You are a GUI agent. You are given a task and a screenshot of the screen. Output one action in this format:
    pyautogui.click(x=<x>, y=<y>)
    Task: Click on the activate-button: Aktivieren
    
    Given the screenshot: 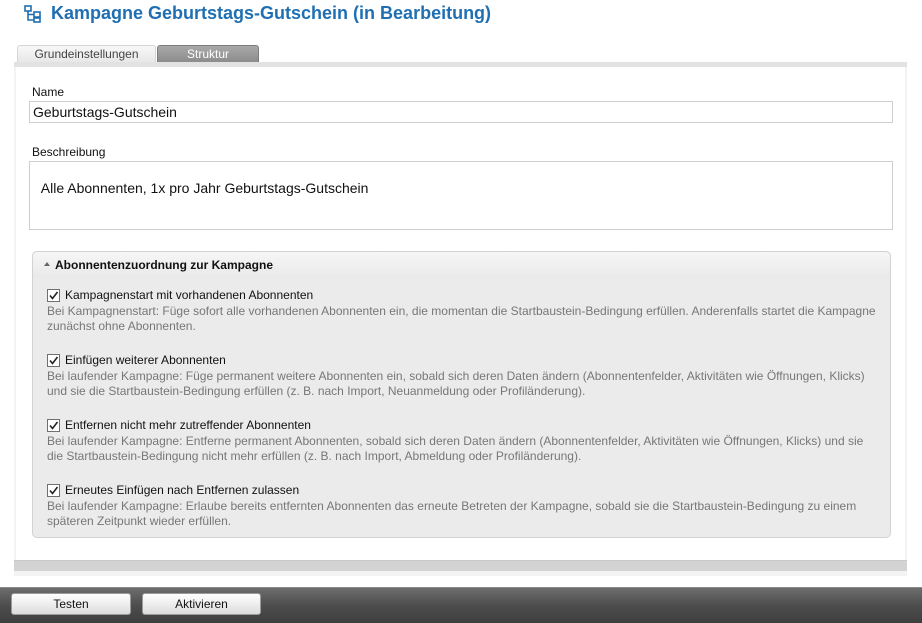 What is the action you would take?
    pyautogui.click(x=201, y=604)
    